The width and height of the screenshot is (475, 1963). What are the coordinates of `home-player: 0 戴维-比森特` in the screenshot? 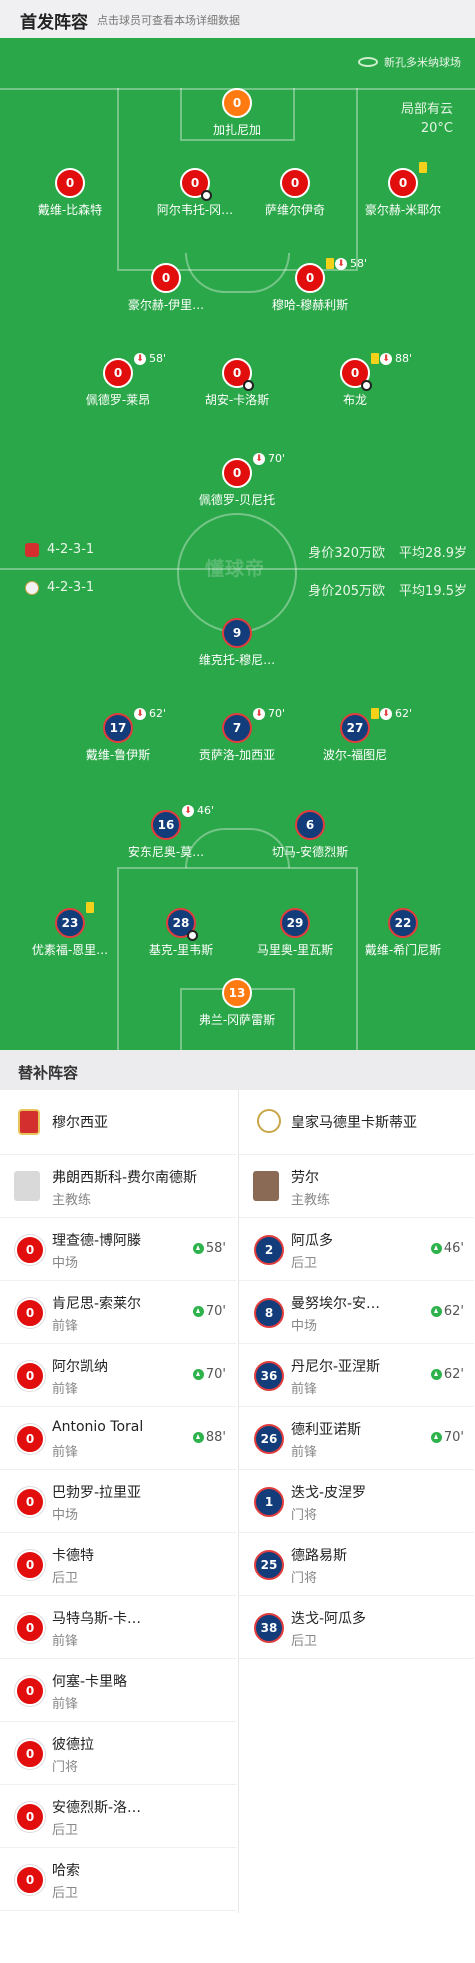 It's located at (70, 193).